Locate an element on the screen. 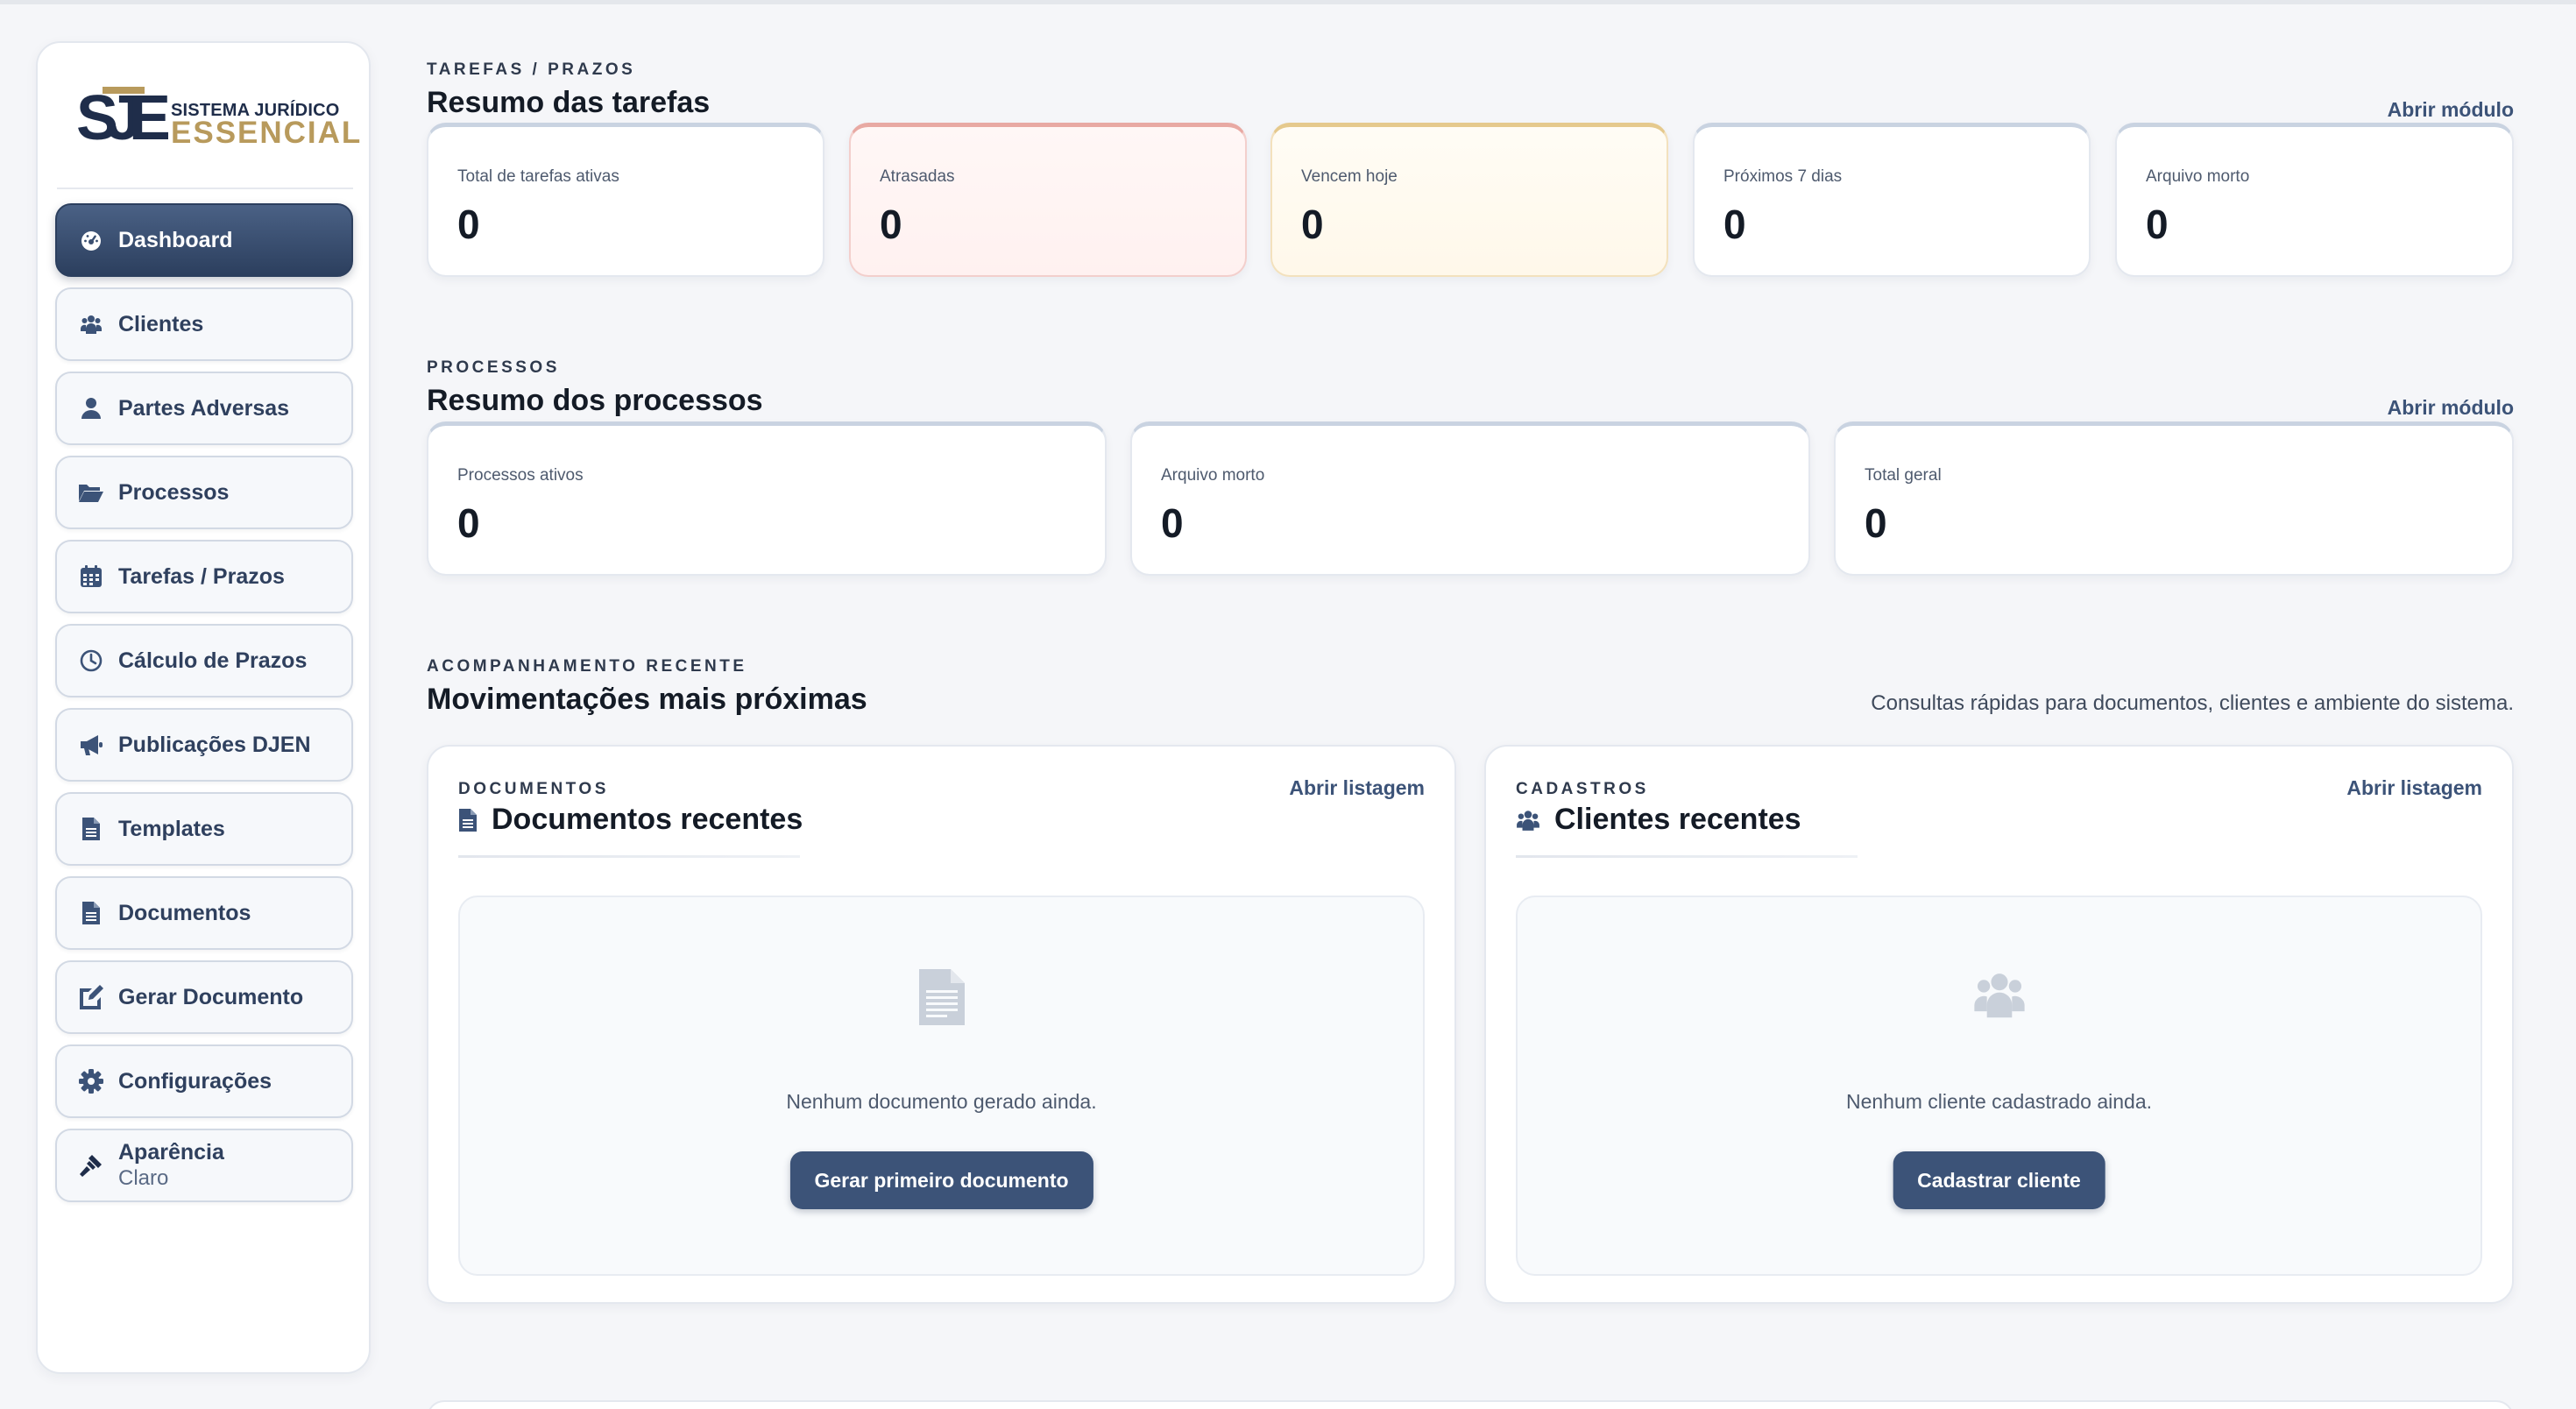  sidebar-item-label: Cálculo de Prazos is located at coordinates (213, 660).